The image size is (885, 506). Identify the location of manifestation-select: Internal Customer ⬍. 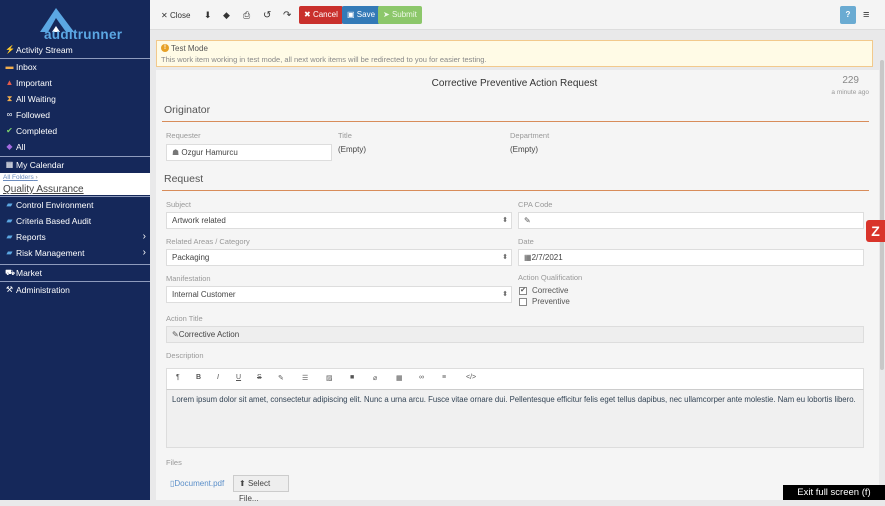
(339, 294).